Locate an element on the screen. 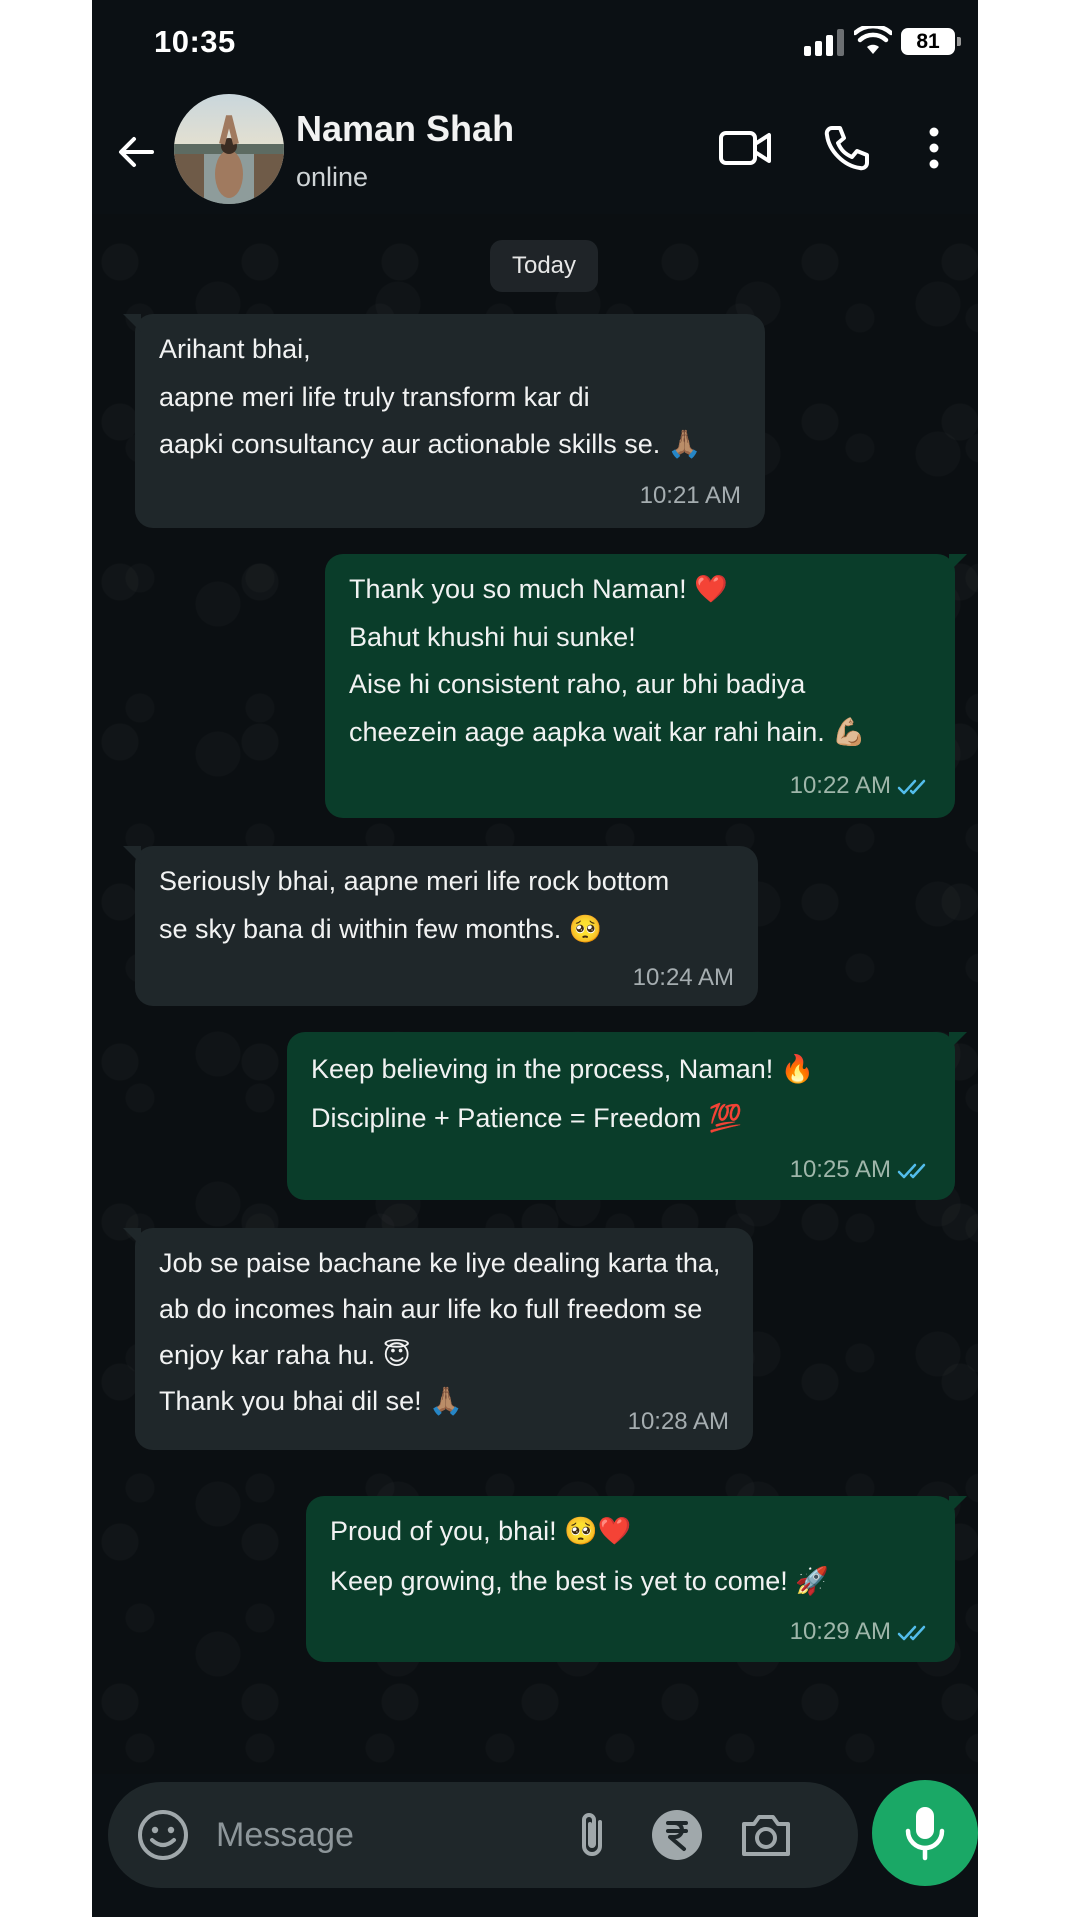 The width and height of the screenshot is (1080, 1920). attachment-icon is located at coordinates (592, 1835).